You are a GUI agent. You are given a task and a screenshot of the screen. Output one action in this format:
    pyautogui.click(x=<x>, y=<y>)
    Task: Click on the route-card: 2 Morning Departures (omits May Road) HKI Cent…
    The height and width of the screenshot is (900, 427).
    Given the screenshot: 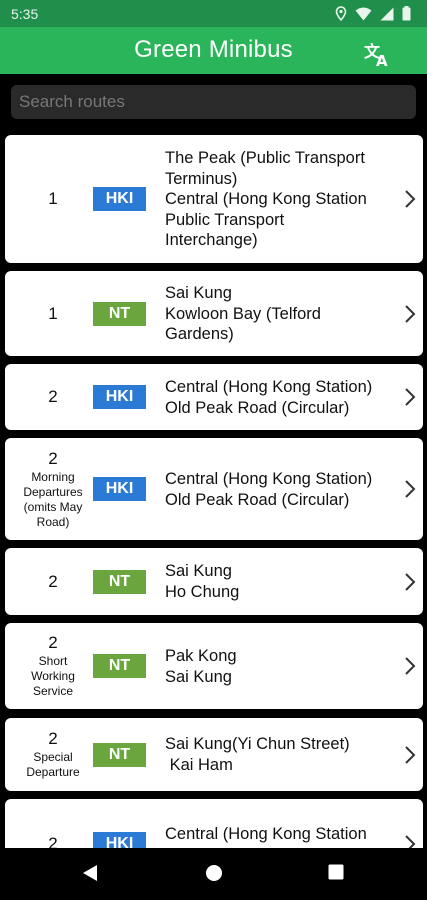 What is the action you would take?
    pyautogui.click(x=214, y=489)
    